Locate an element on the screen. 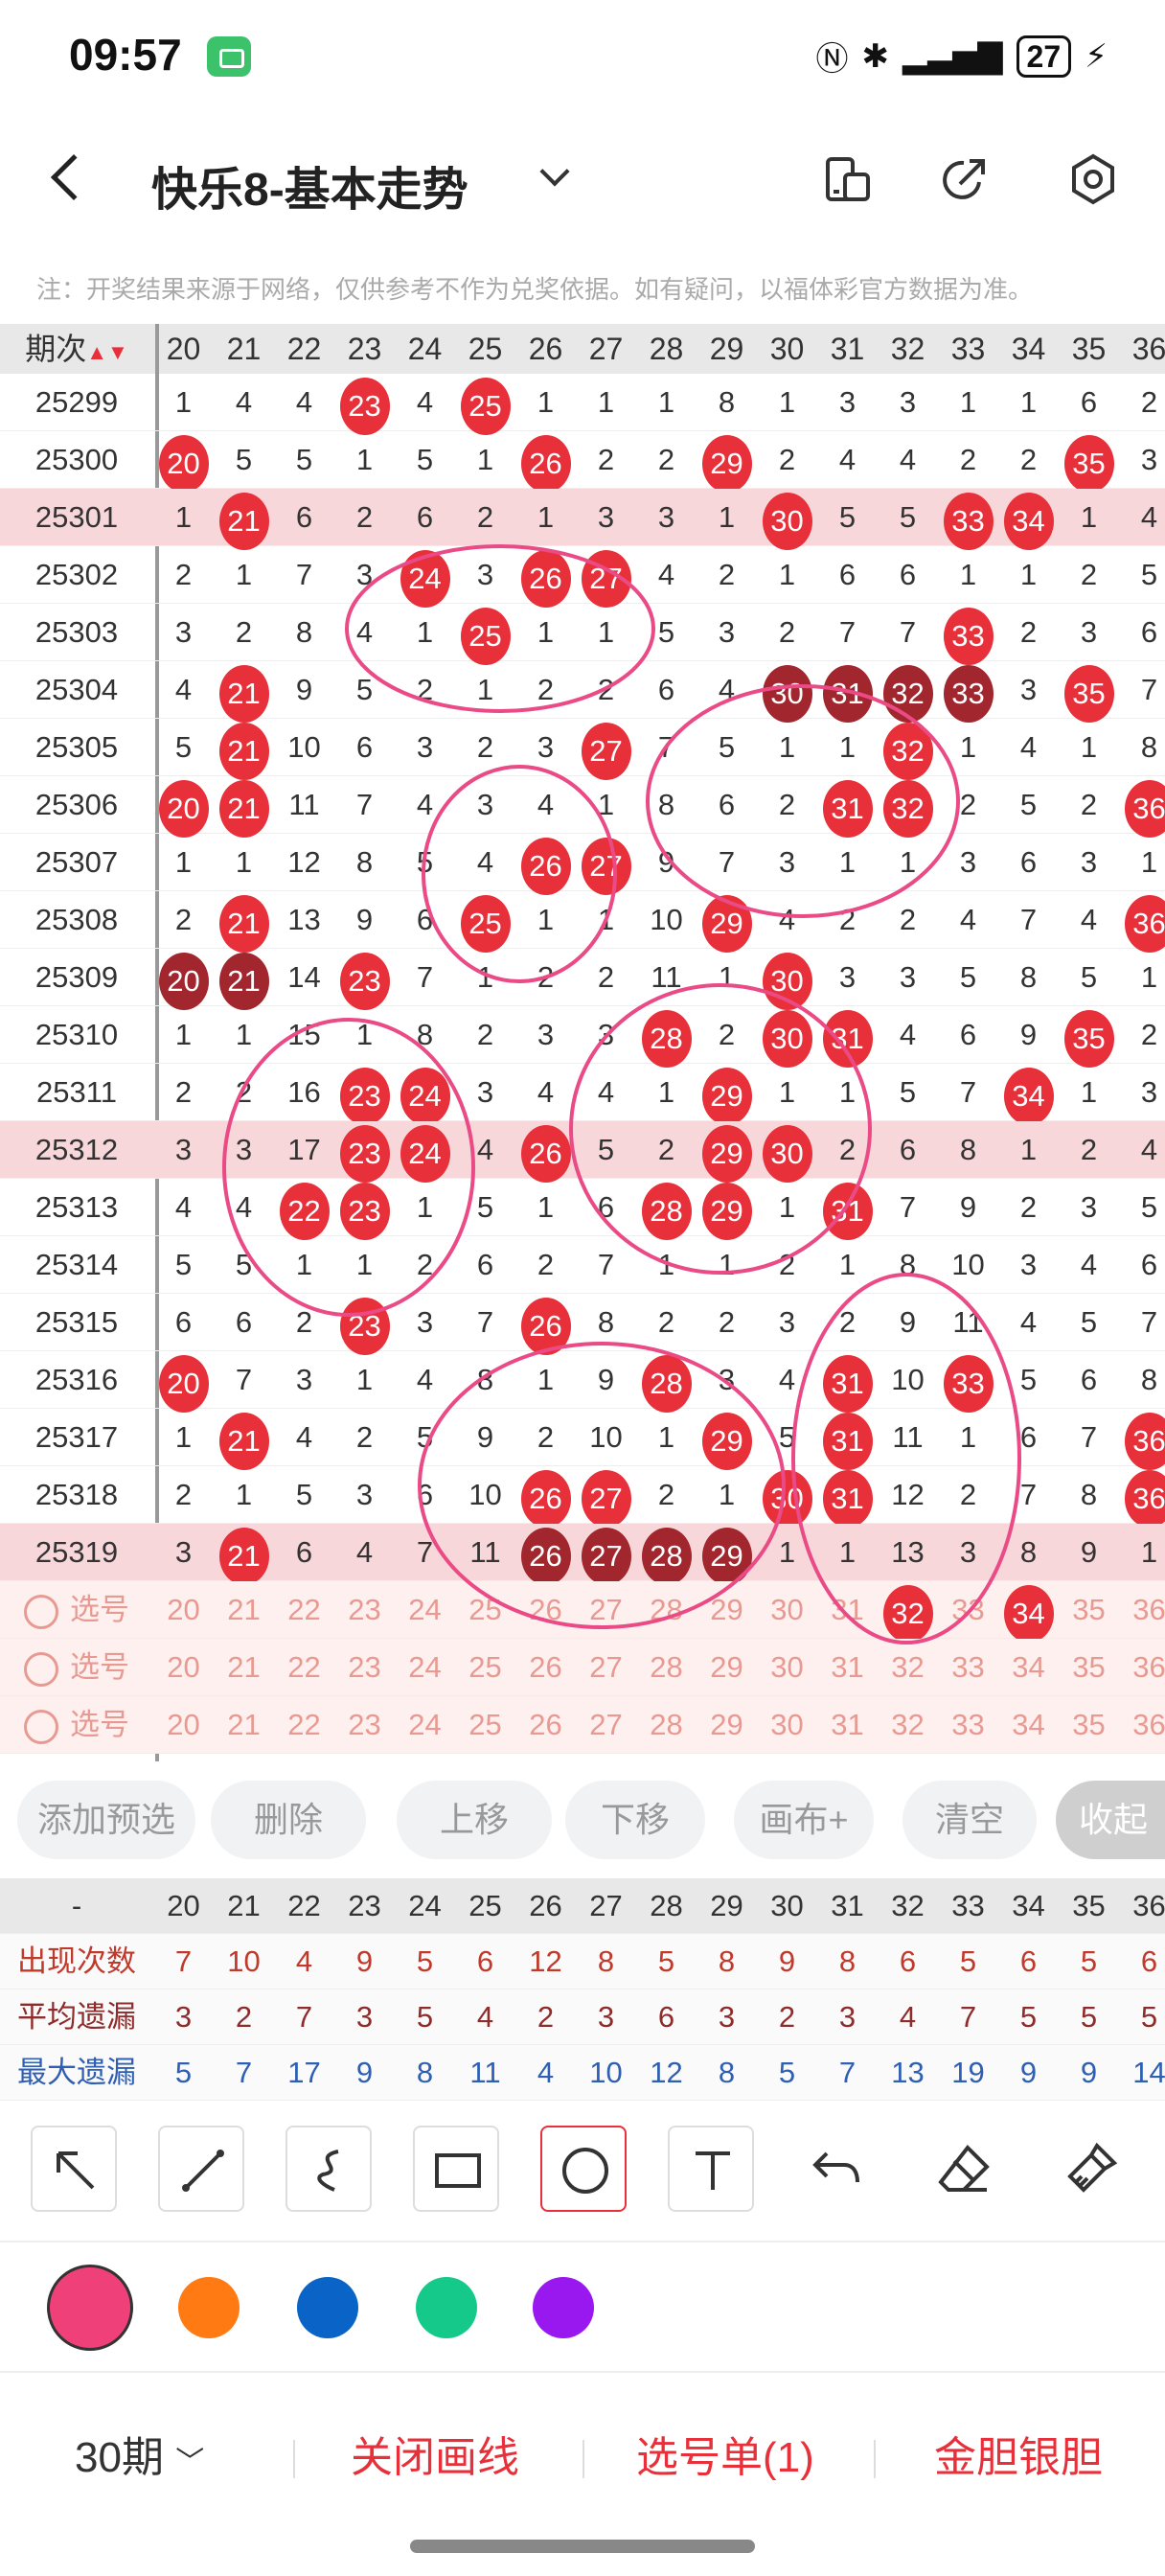 The image size is (1165, 2576). clear-brush-icon is located at coordinates (1091, 2168).